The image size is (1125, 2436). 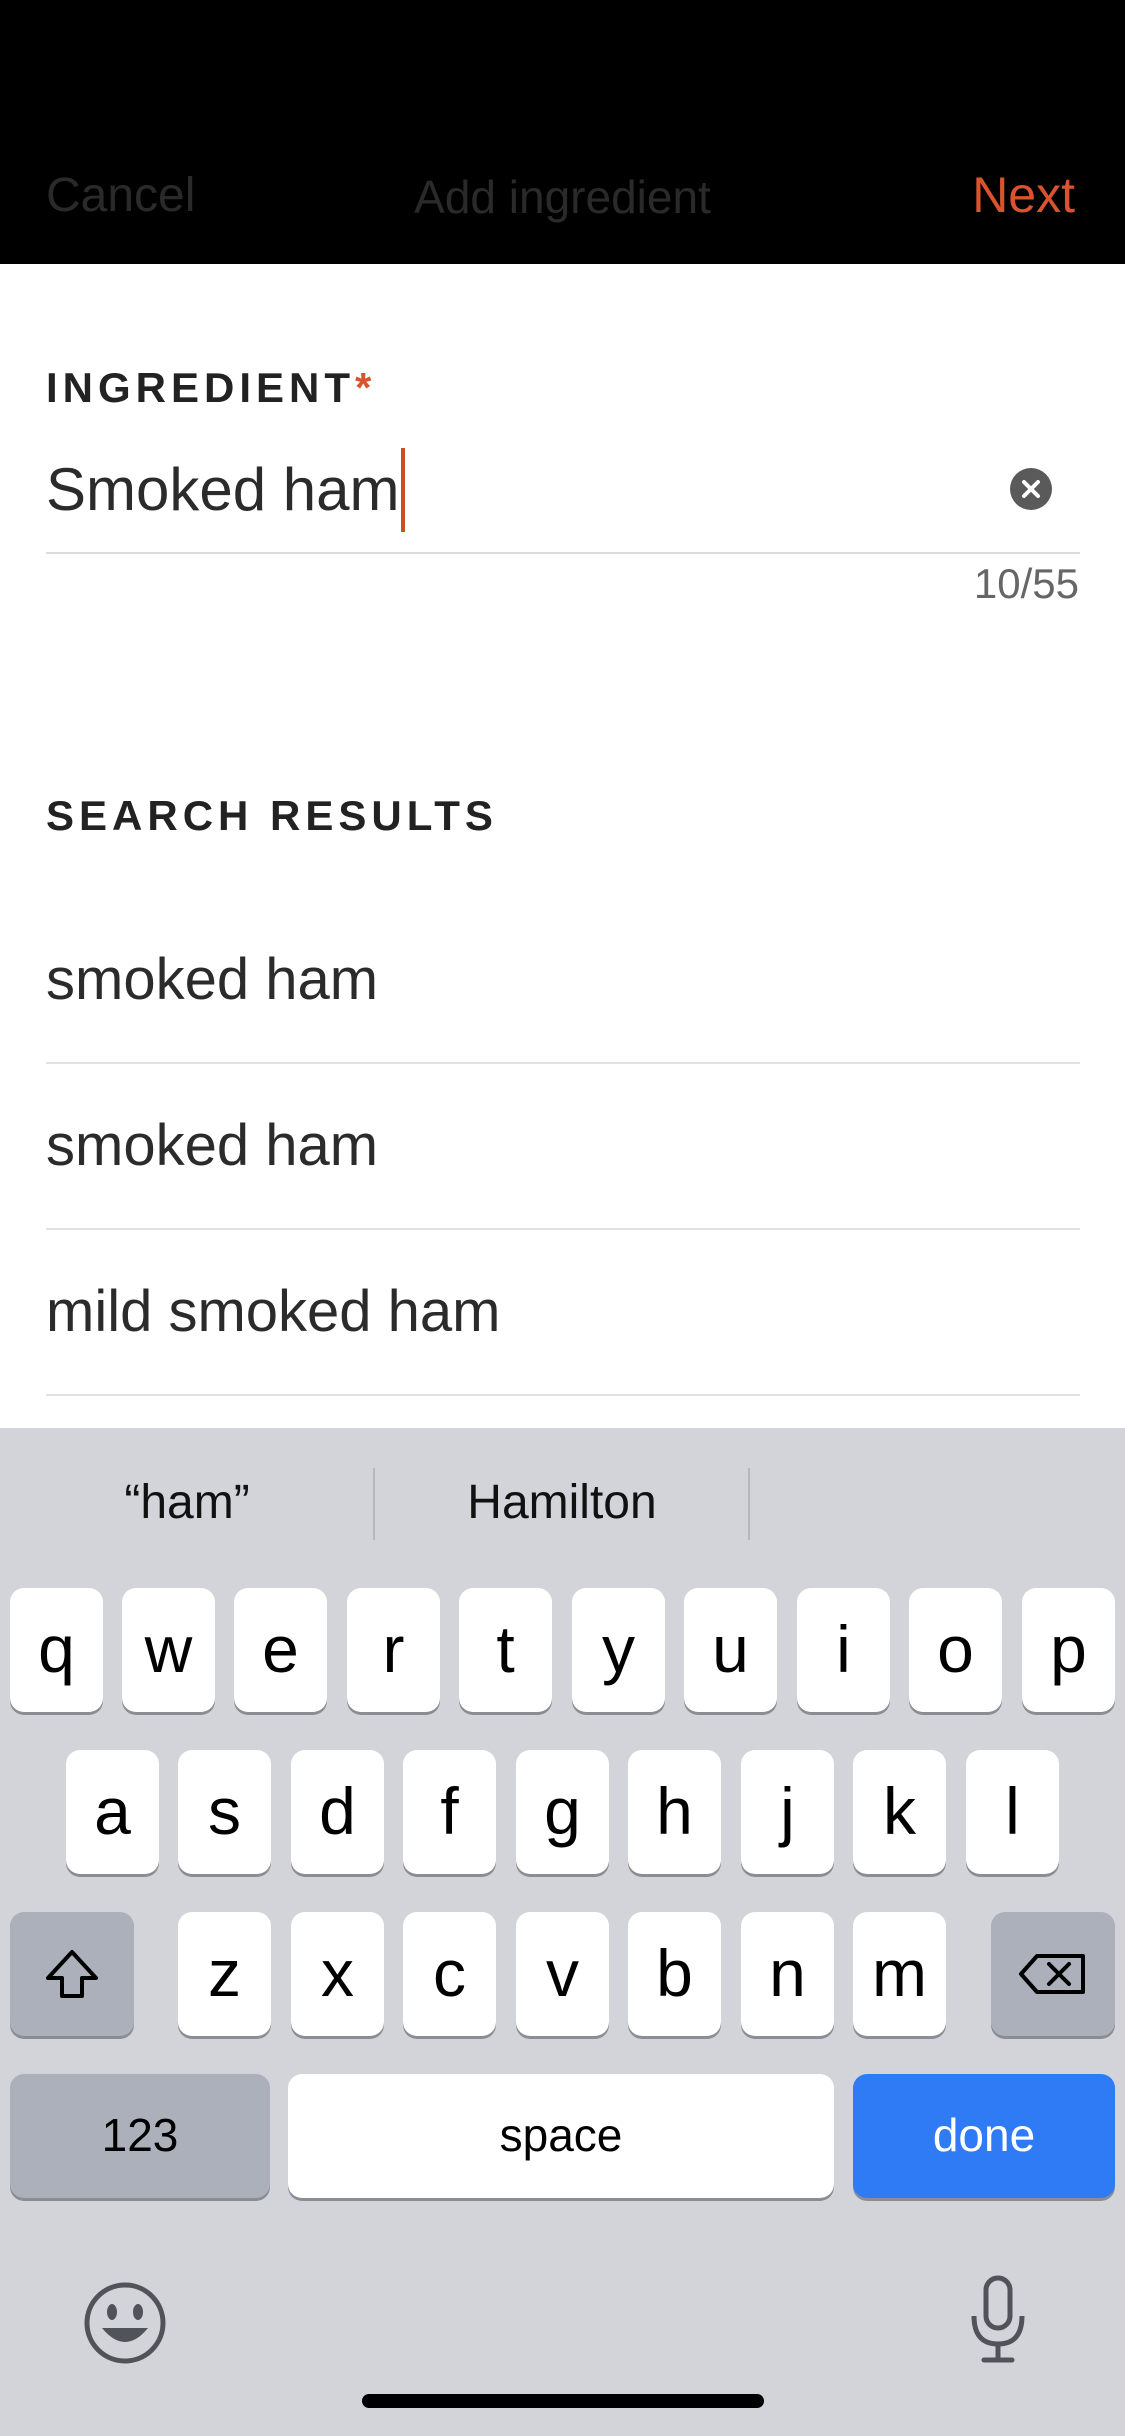 What do you see at coordinates (337, 1812) in the screenshot?
I see `key-d: d` at bounding box center [337, 1812].